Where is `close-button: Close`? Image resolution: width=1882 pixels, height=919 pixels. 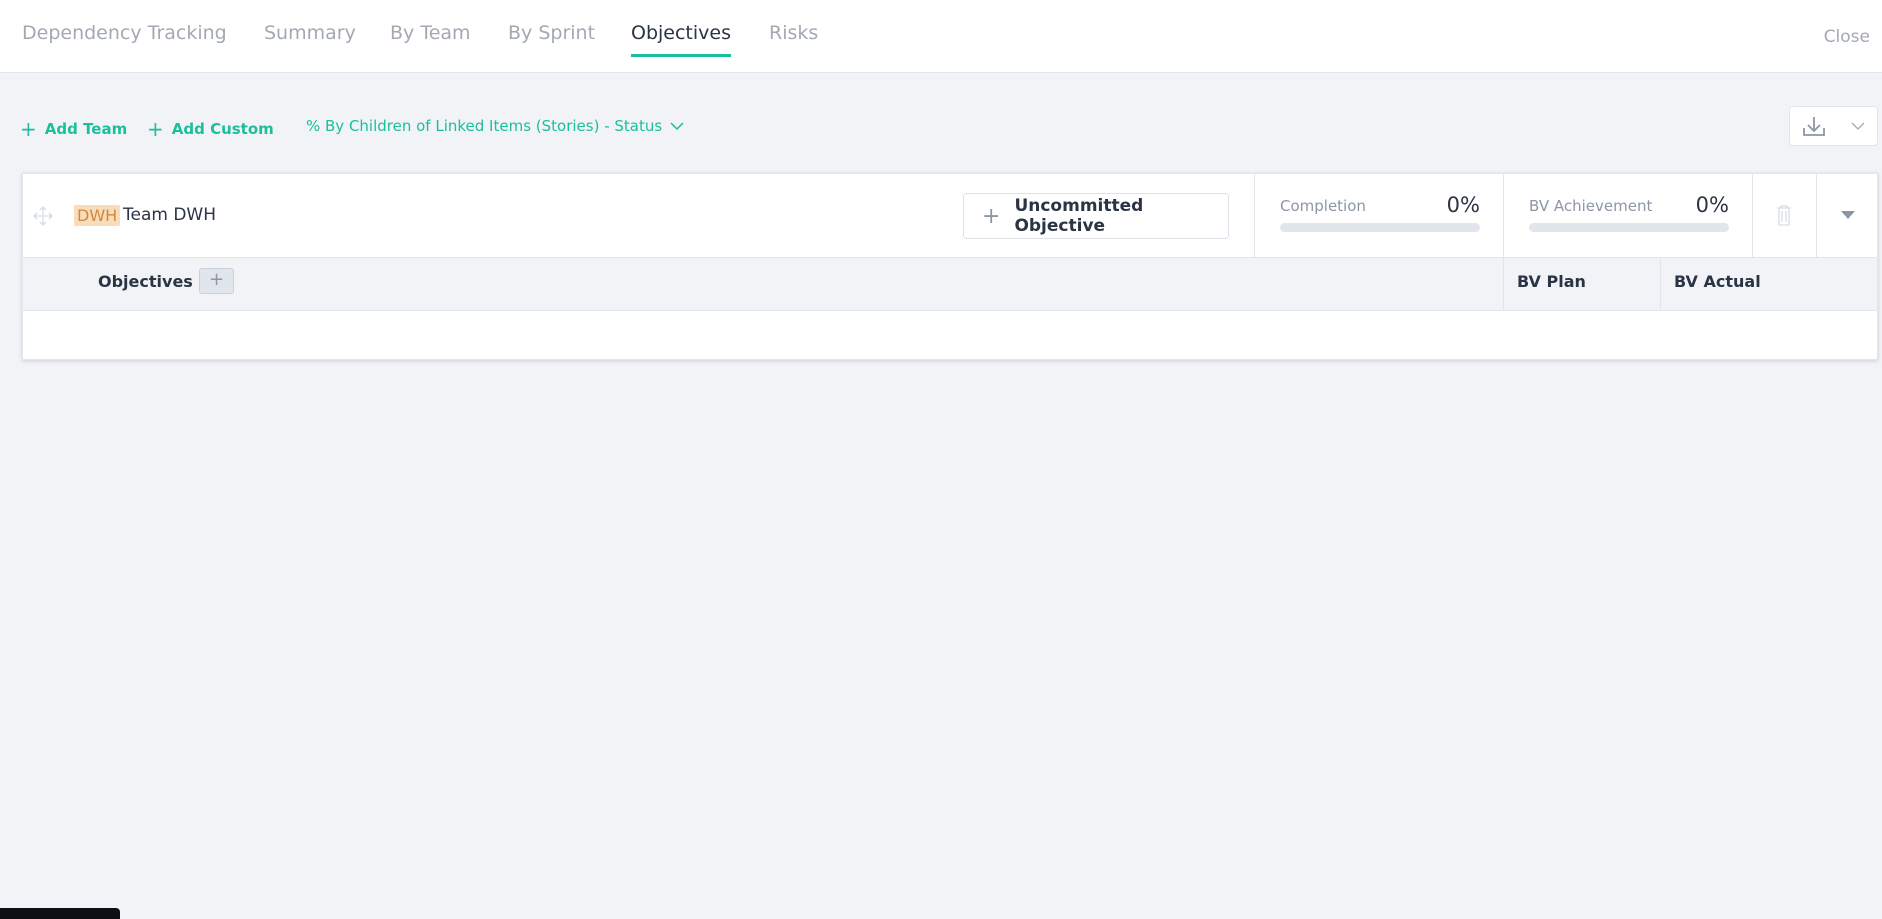
close-button: Close is located at coordinates (1847, 37).